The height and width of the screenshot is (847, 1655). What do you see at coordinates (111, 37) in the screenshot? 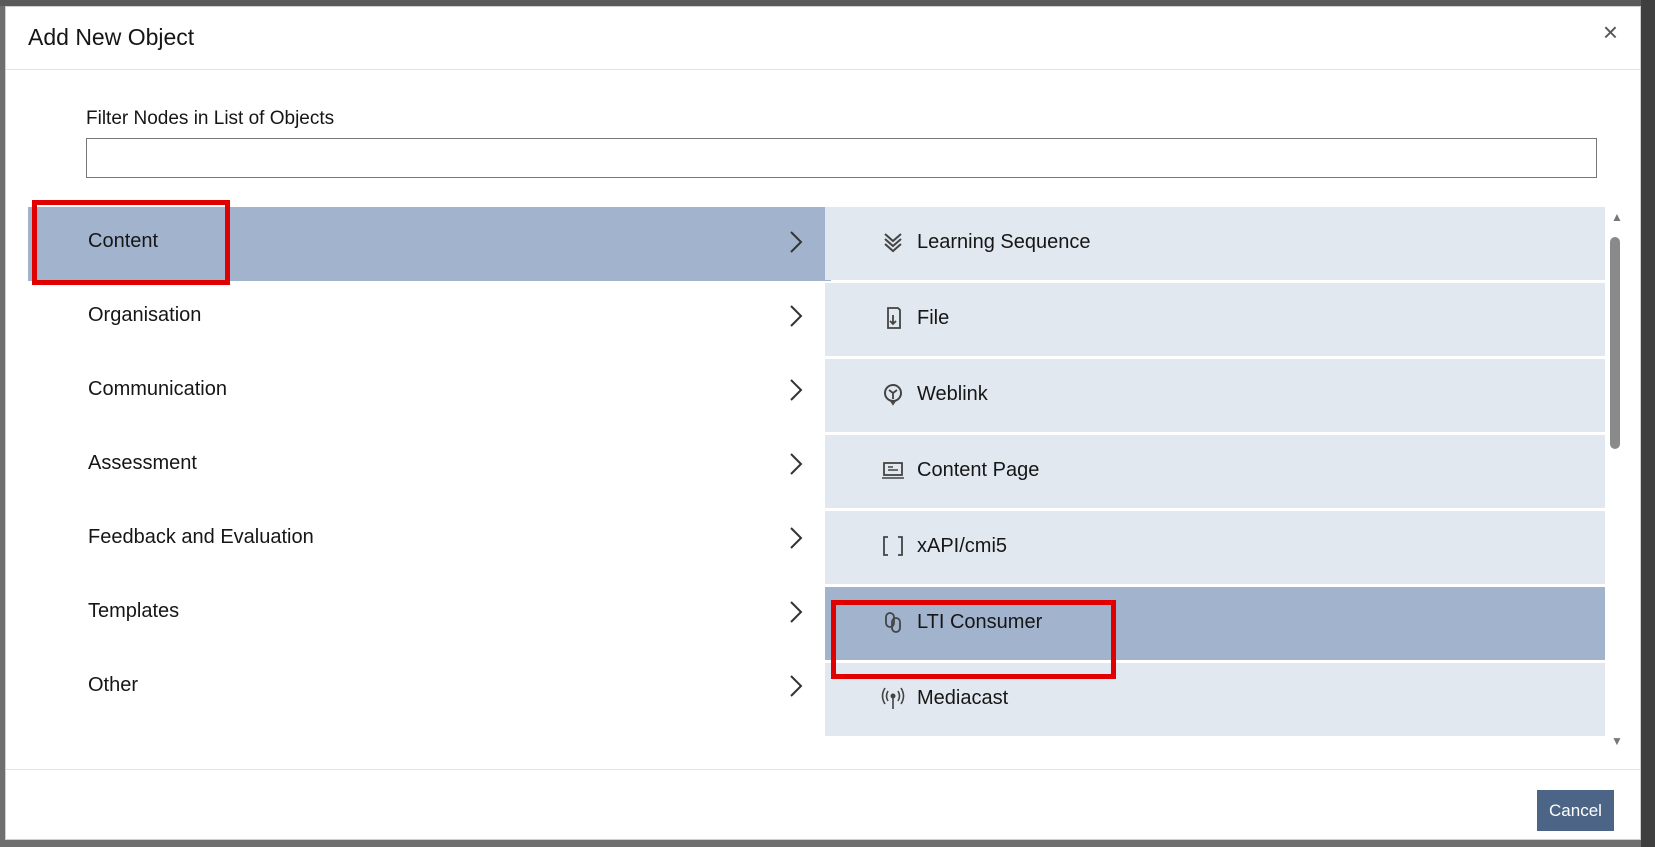
I see `modal-title: Add New Object` at bounding box center [111, 37].